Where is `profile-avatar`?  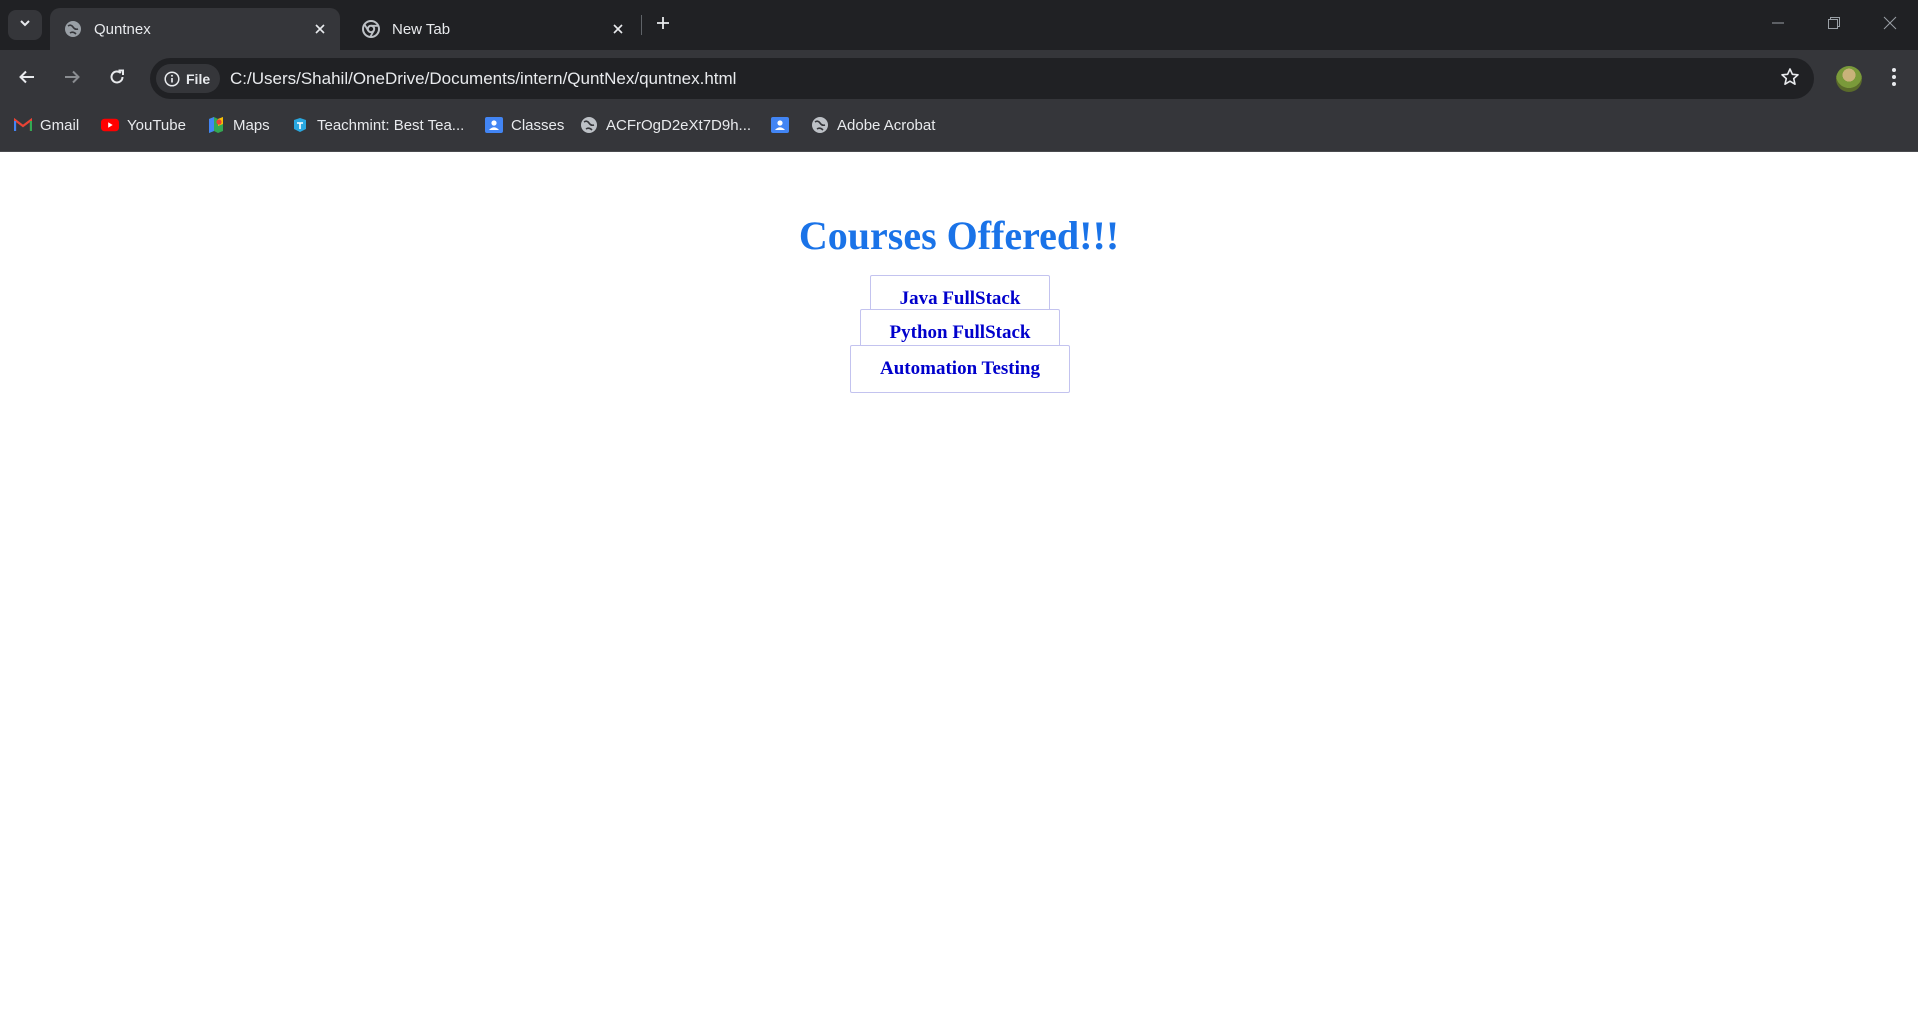 profile-avatar is located at coordinates (1849, 79).